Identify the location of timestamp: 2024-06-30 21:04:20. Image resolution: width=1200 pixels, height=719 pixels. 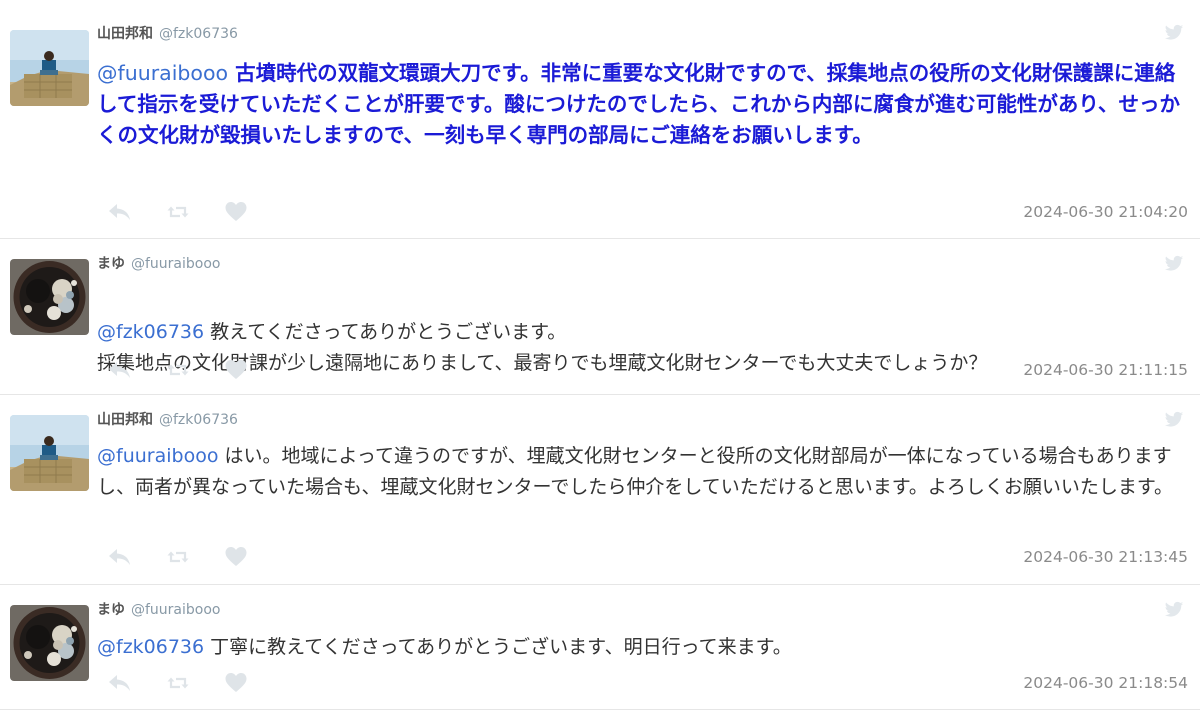
(1105, 212).